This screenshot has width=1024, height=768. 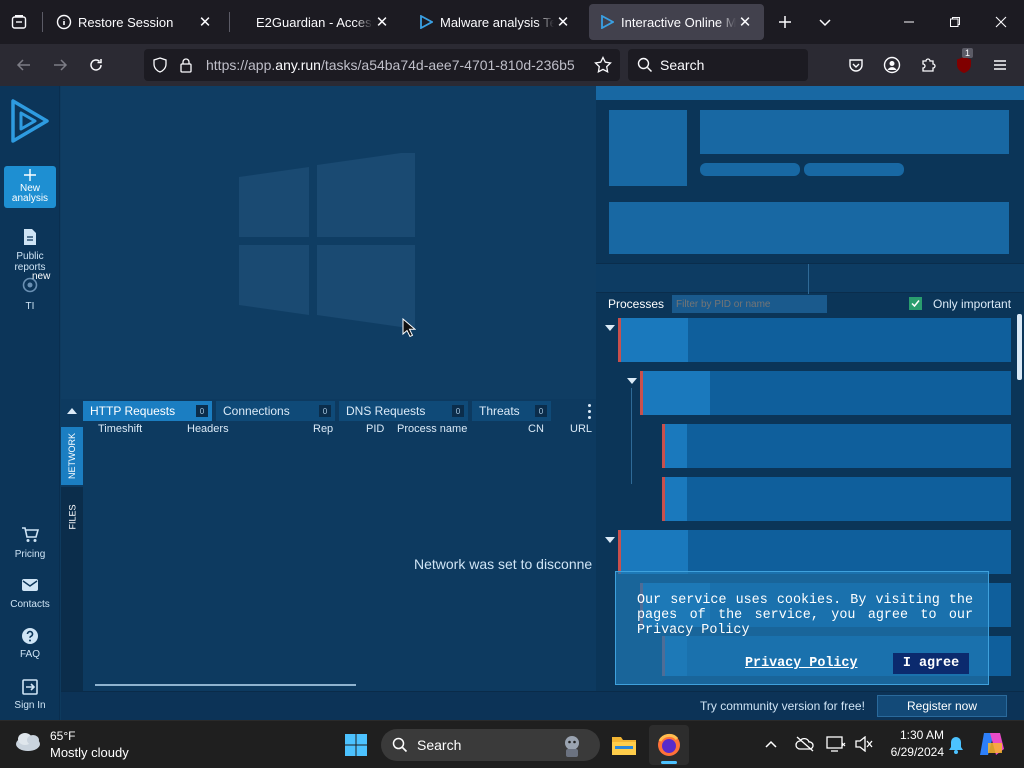 What do you see at coordinates (72, 456) in the screenshot?
I see `side-tab-network: NETWORK` at bounding box center [72, 456].